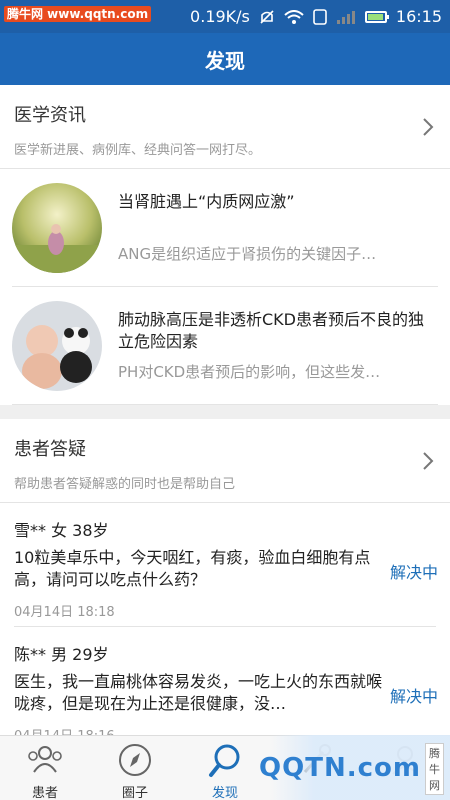 This screenshot has height=800, width=450. What do you see at coordinates (45, 759) in the screenshot?
I see `patients-icon` at bounding box center [45, 759].